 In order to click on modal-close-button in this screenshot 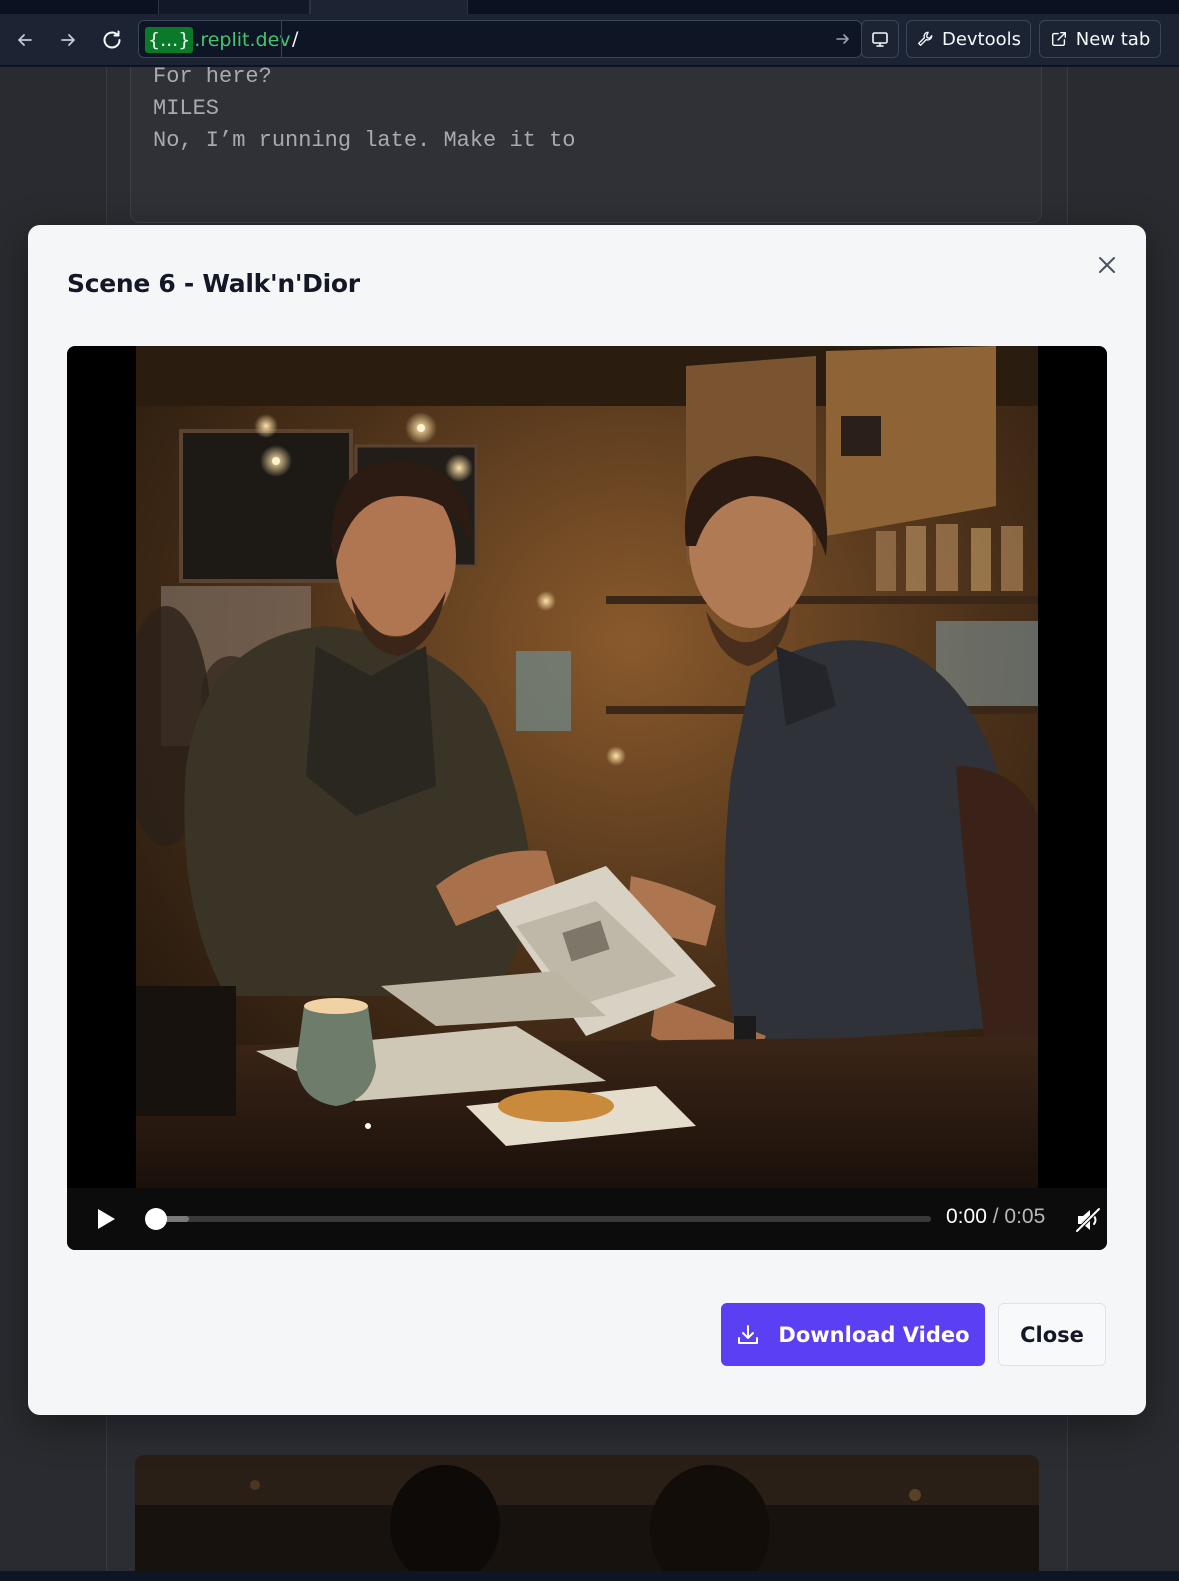, I will do `click(1107, 265)`.